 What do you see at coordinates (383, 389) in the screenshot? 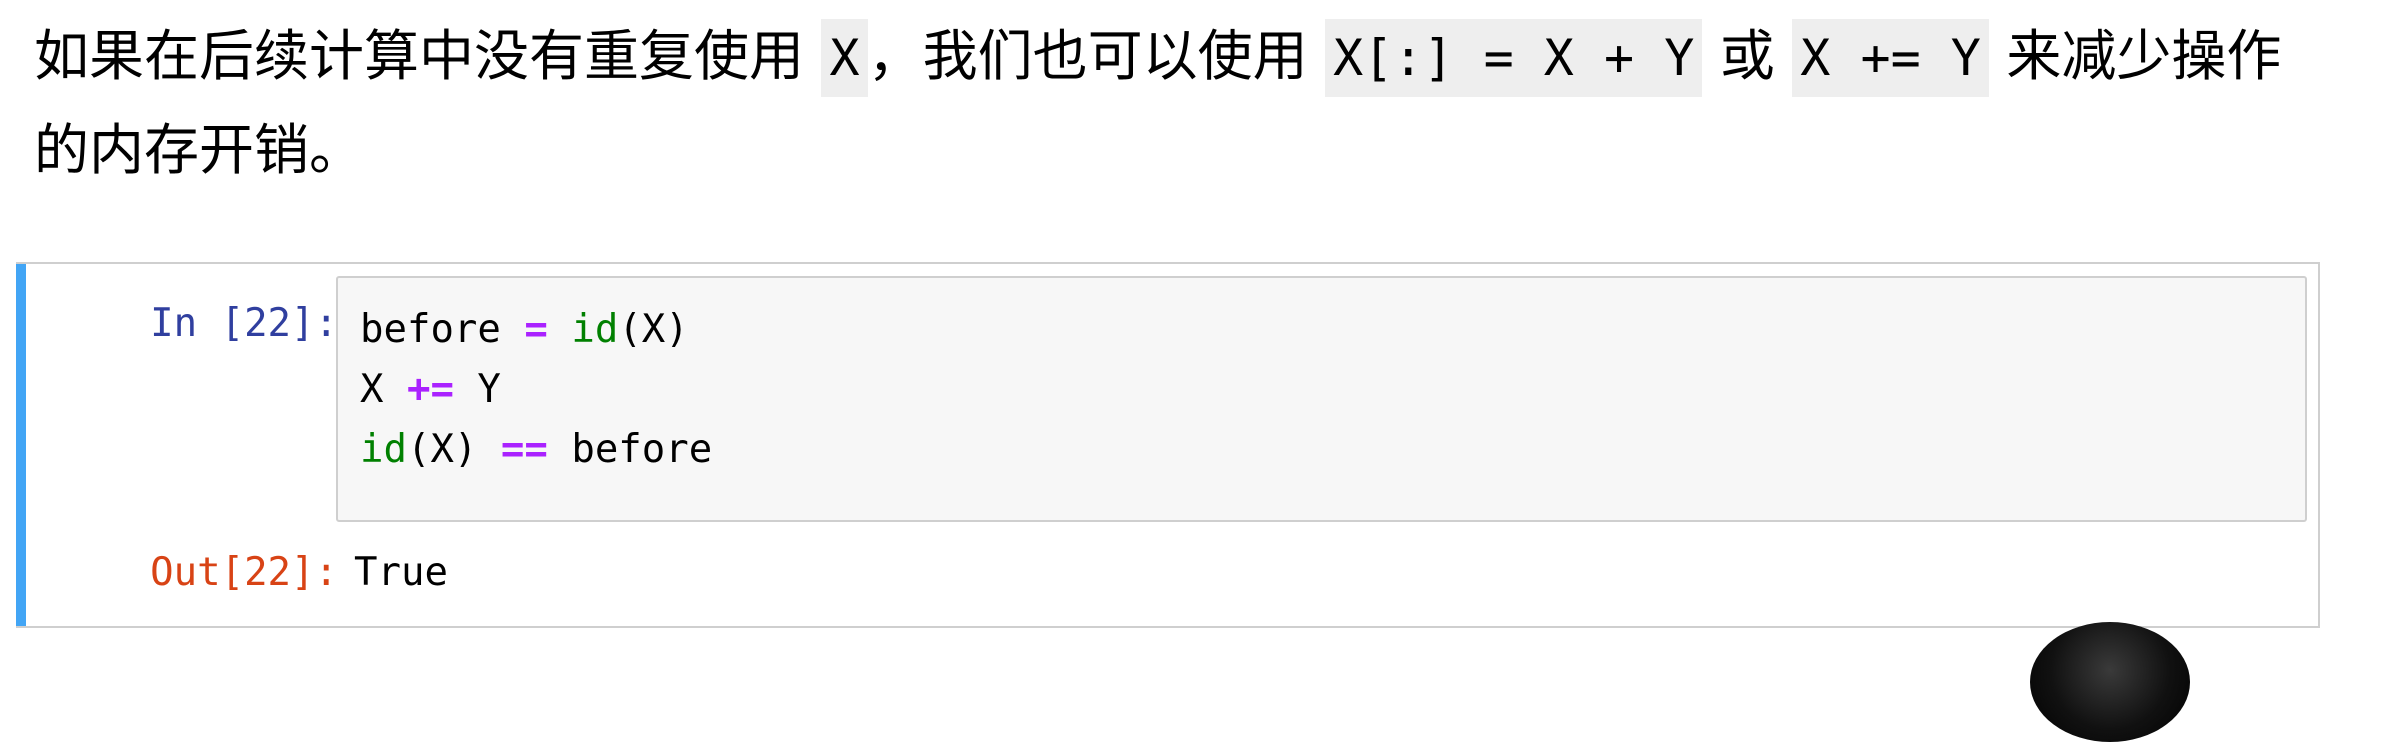
I see `code-token: X` at bounding box center [383, 389].